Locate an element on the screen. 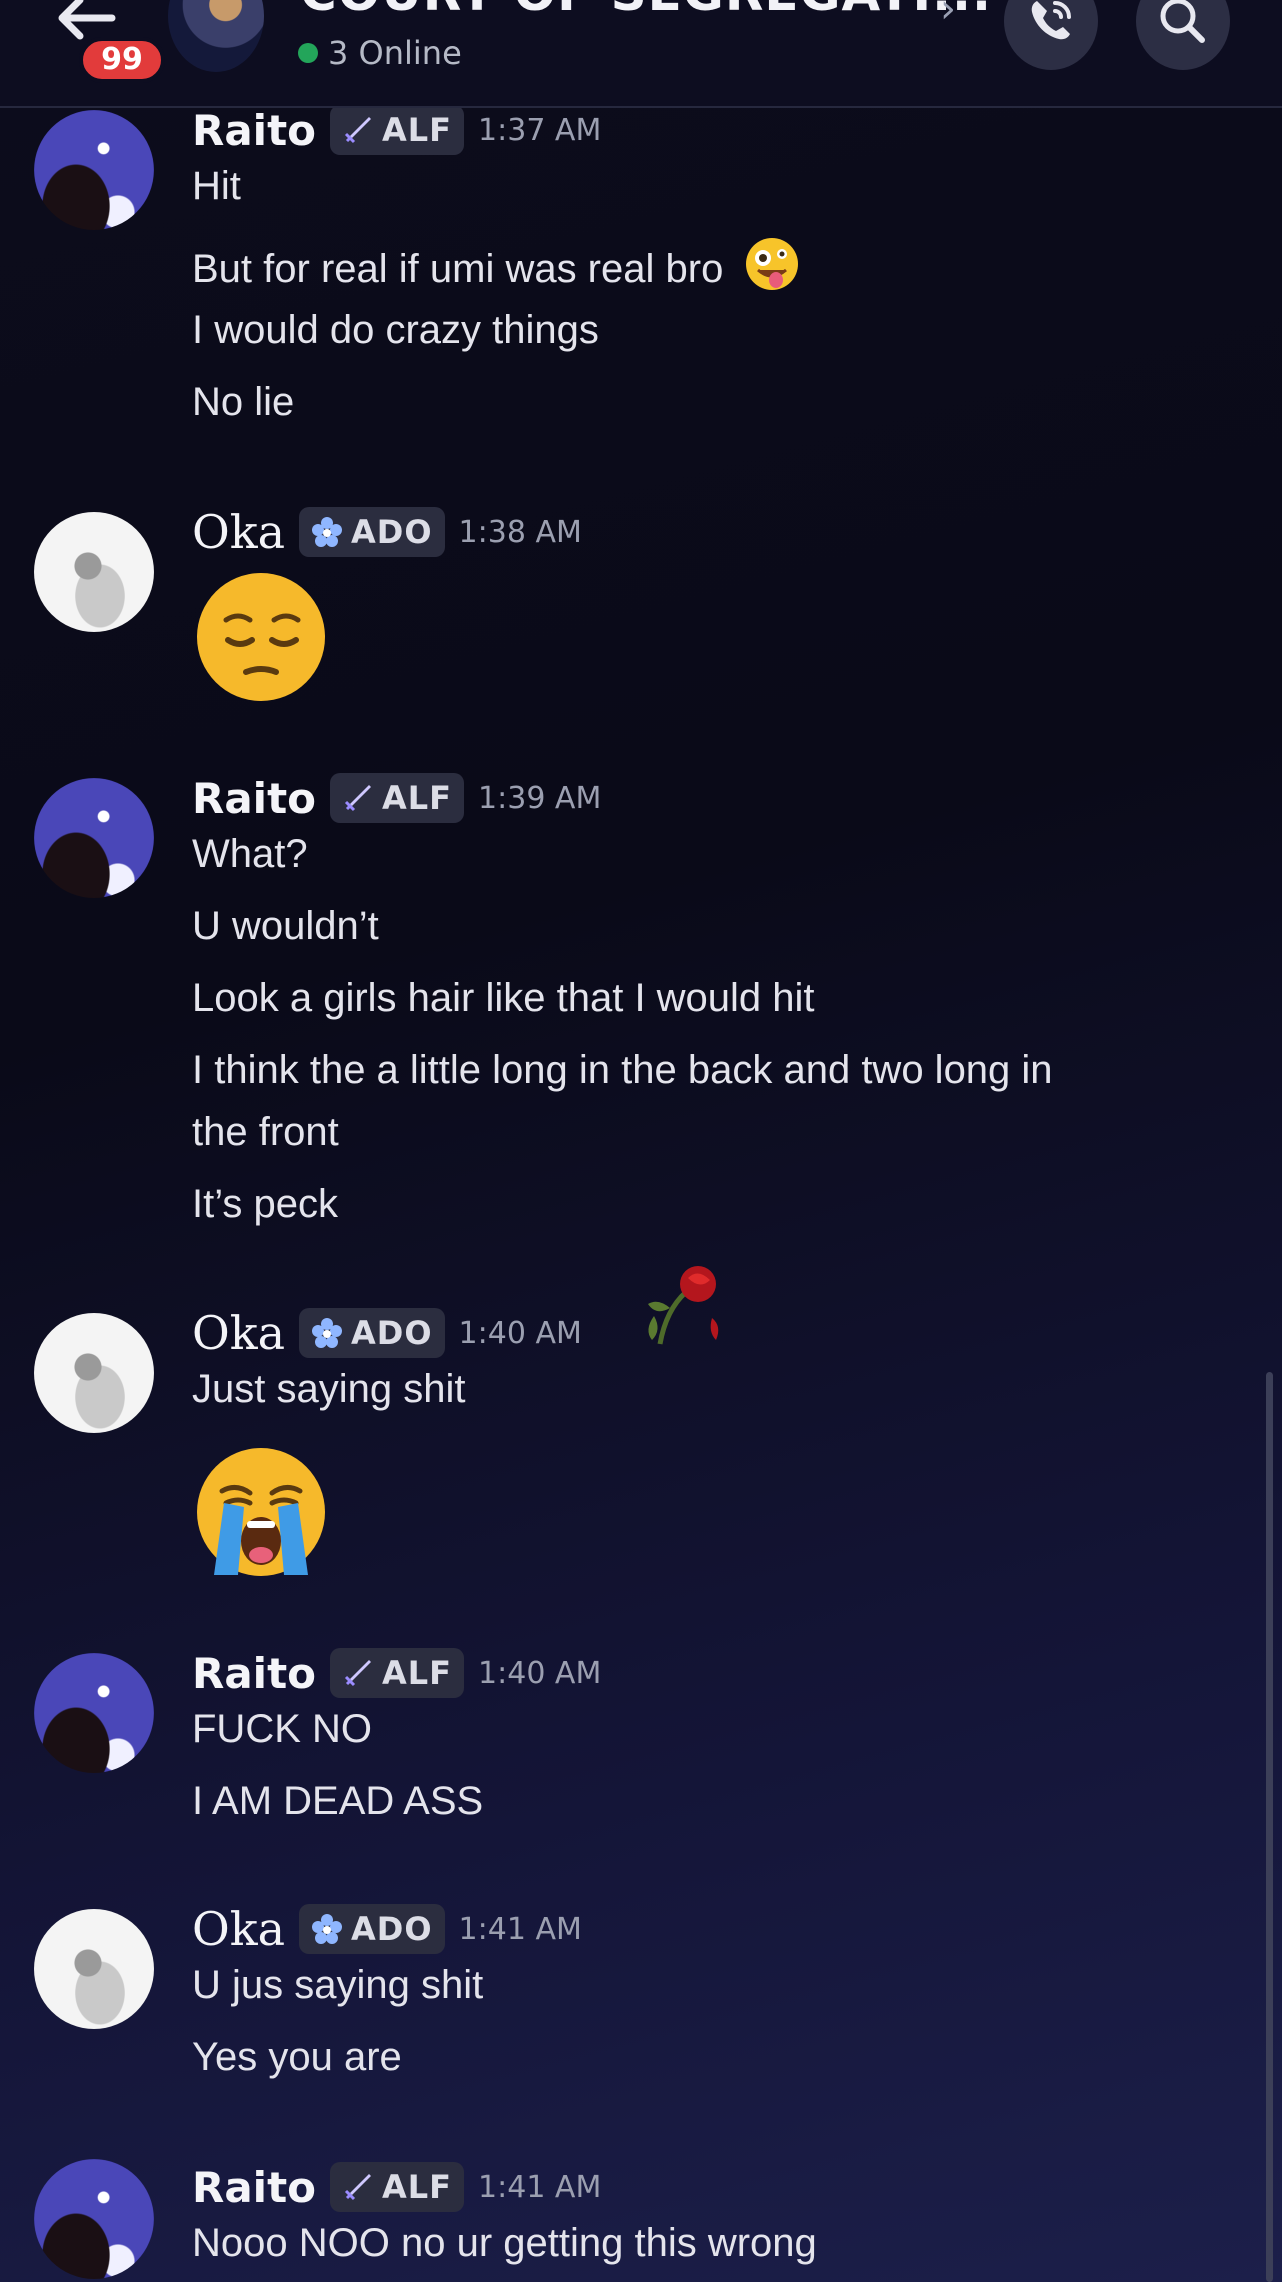  online-status: 3 Online is located at coordinates (380, 53).